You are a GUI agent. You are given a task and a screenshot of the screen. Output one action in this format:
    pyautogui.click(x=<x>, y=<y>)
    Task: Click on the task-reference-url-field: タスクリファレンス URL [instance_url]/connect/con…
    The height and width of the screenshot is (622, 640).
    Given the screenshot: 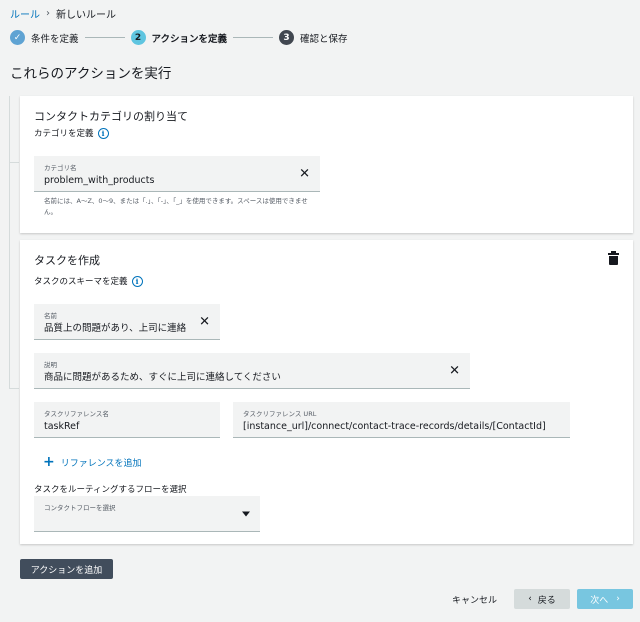 What is the action you would take?
    pyautogui.click(x=401, y=420)
    